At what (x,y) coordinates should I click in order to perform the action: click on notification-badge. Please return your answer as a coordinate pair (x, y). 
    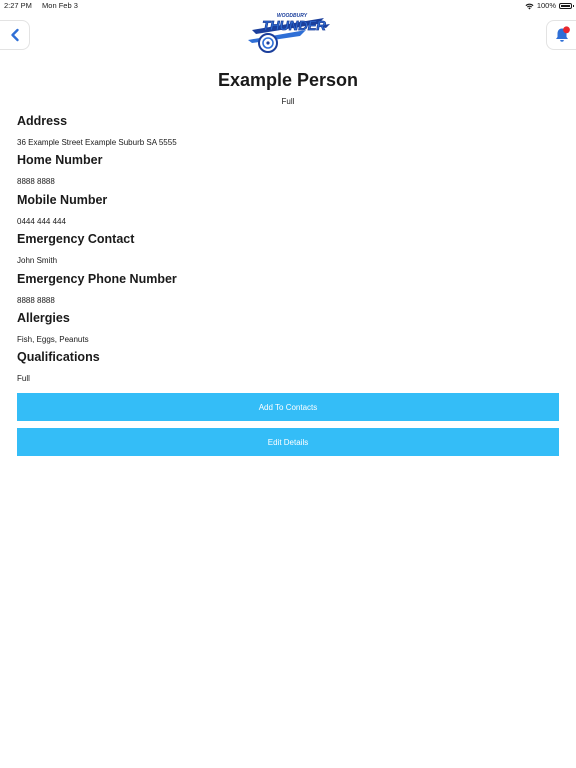
    Looking at the image, I should click on (566, 30).